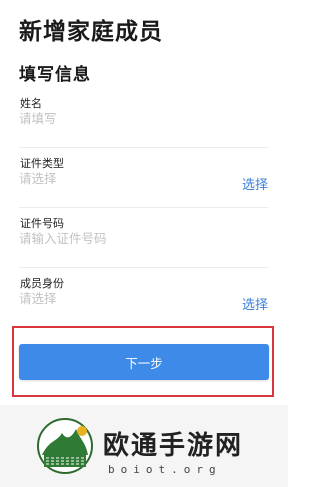  Describe the element at coordinates (91, 32) in the screenshot. I see `page-title: 新增家庭成员` at that location.